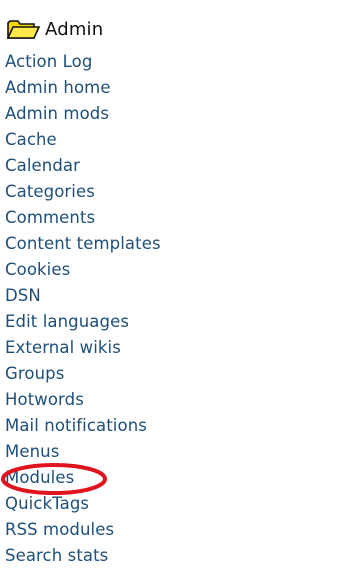 The height and width of the screenshot is (570, 342). What do you see at coordinates (83, 89) in the screenshot?
I see `menu-item-admin-home: Admin home` at bounding box center [83, 89].